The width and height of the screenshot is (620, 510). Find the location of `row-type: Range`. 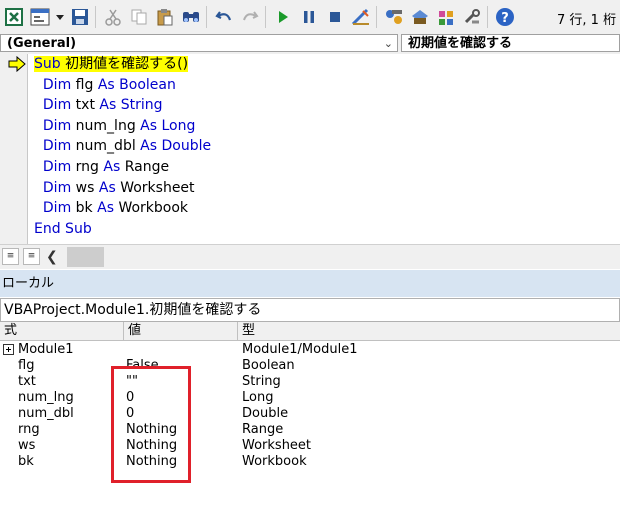

row-type: Range is located at coordinates (263, 429).